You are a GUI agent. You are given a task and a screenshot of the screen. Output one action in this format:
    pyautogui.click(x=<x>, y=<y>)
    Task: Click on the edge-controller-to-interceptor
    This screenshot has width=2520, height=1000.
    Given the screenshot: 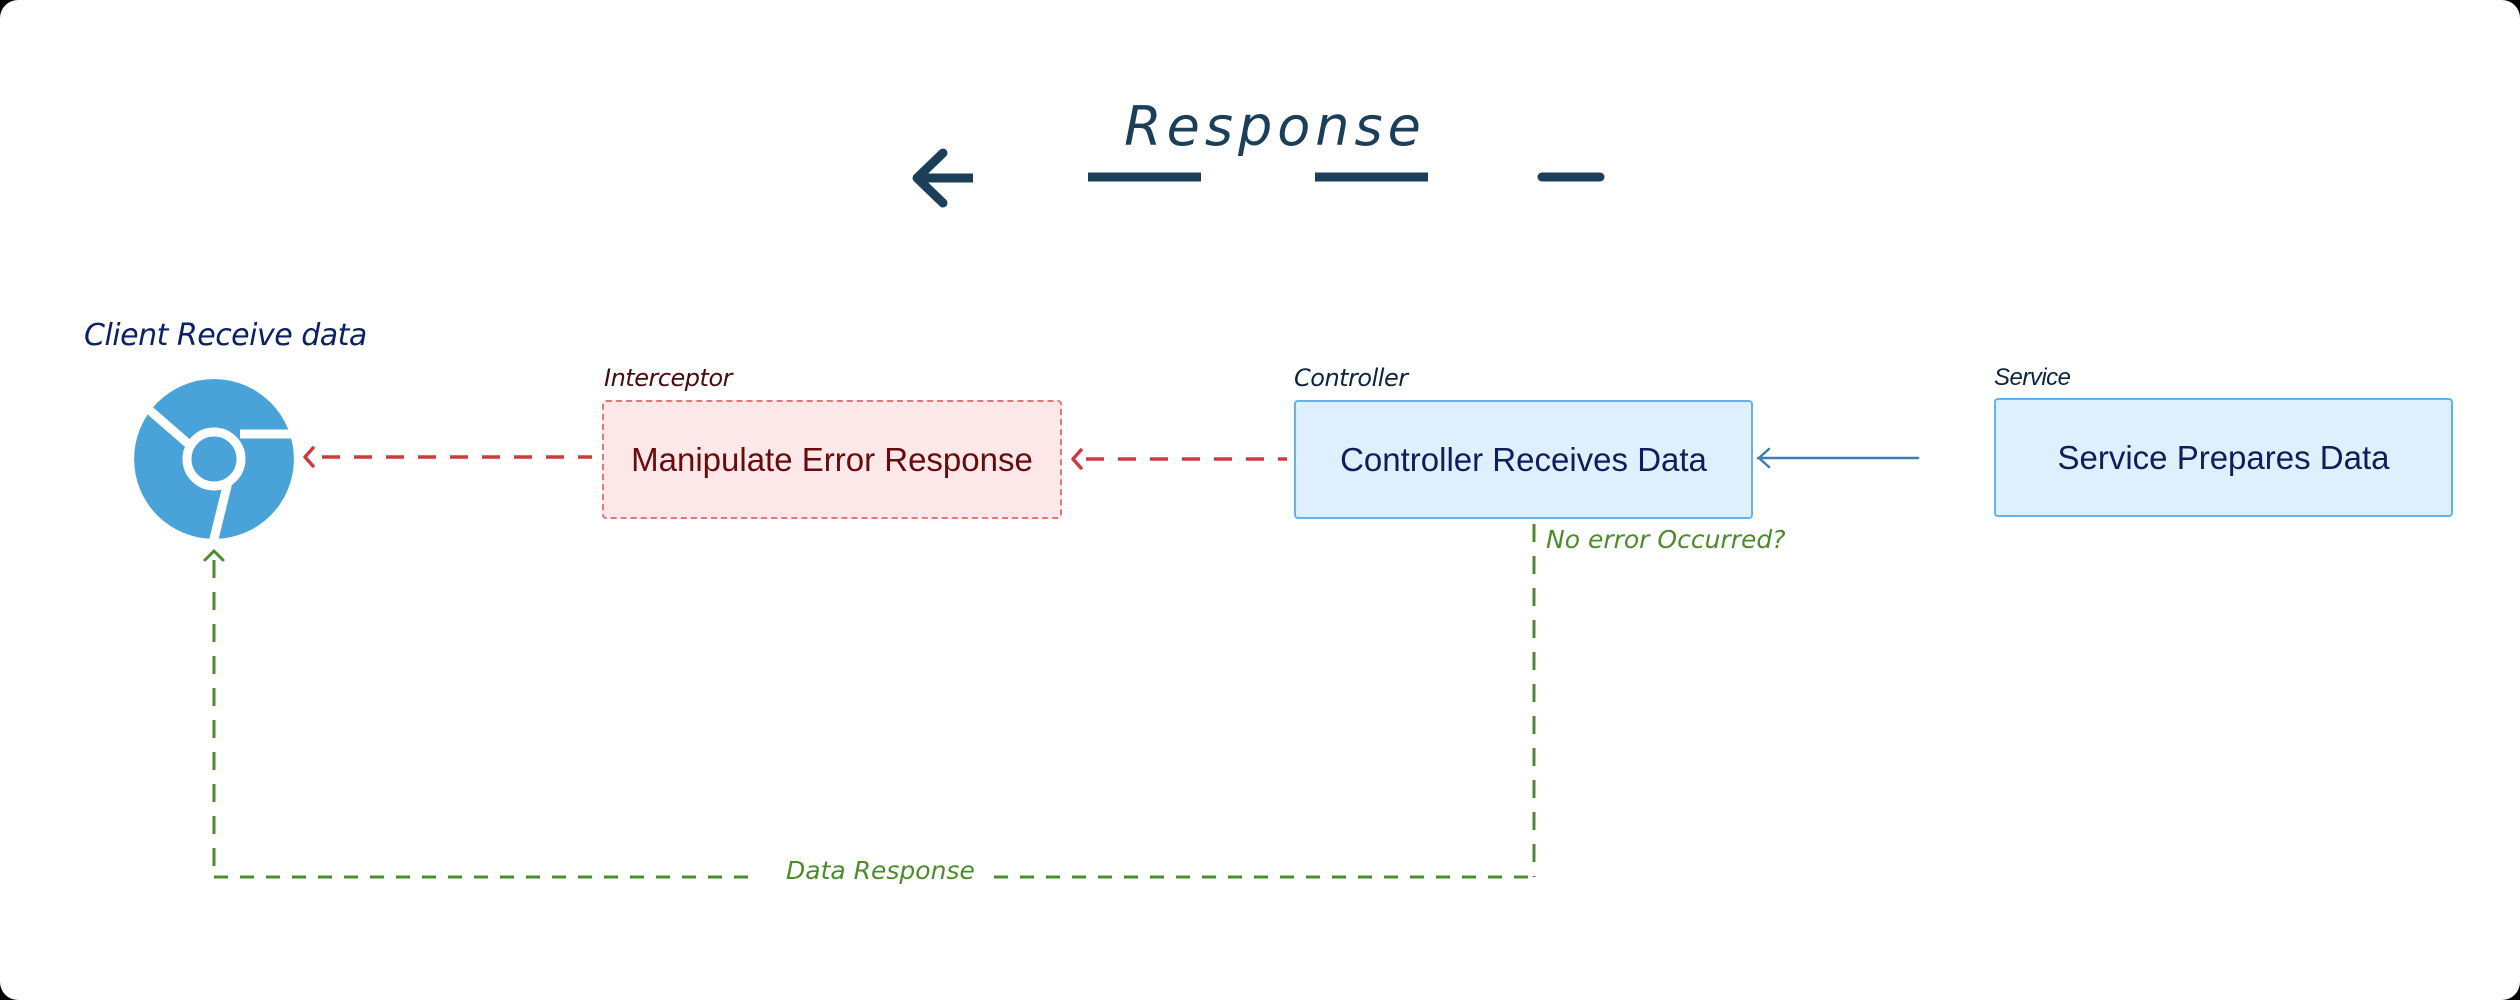 What is the action you would take?
    pyautogui.click(x=1179, y=459)
    